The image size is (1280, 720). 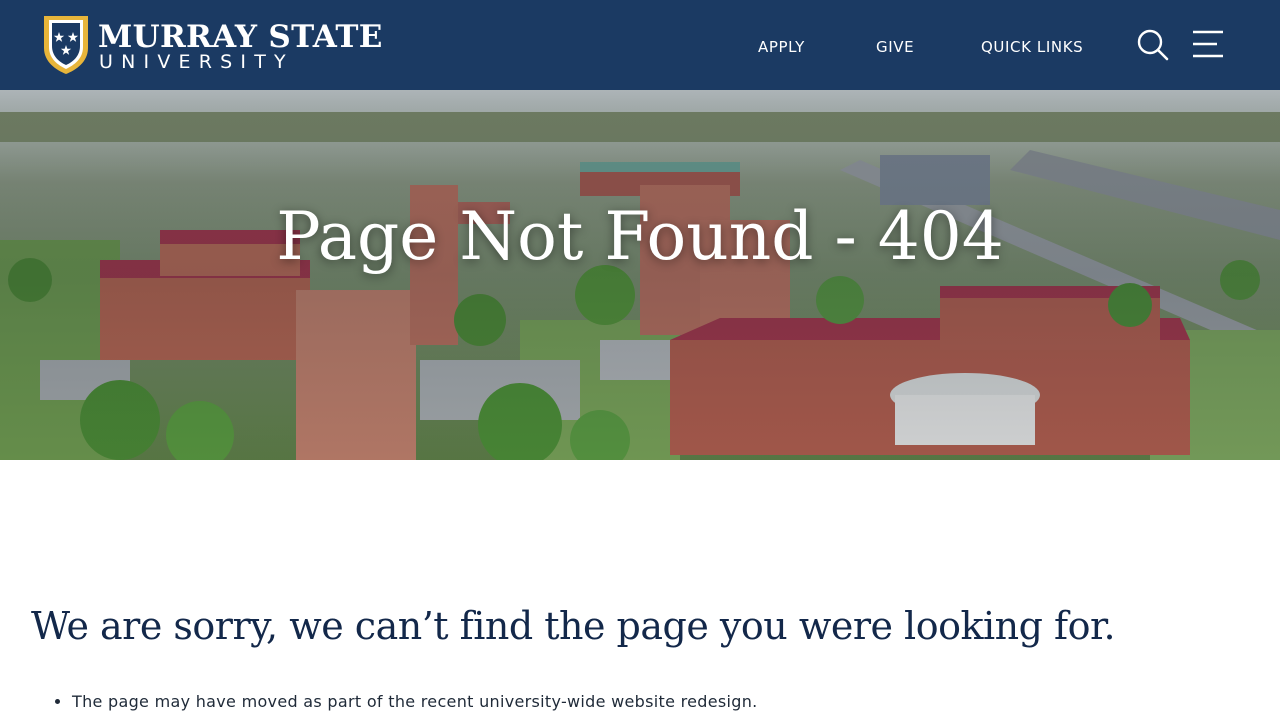 What do you see at coordinates (66, 45) in the screenshot?
I see `shield-logo-icon` at bounding box center [66, 45].